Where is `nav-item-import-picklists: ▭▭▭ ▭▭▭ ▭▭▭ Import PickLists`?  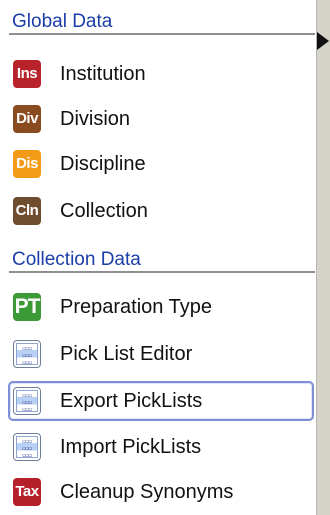
nav-item-import-picklists: ▭▭▭ ▭▭▭ ▭▭▭ Import PickLists is located at coordinates (161, 447).